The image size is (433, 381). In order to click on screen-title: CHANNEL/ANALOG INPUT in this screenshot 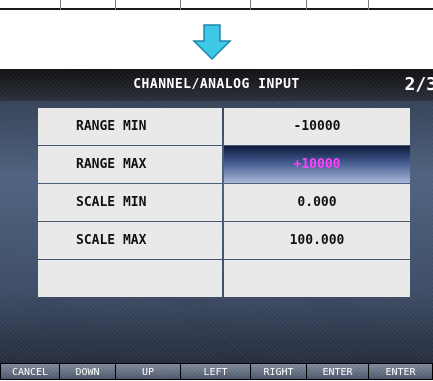, I will do `click(216, 84)`.